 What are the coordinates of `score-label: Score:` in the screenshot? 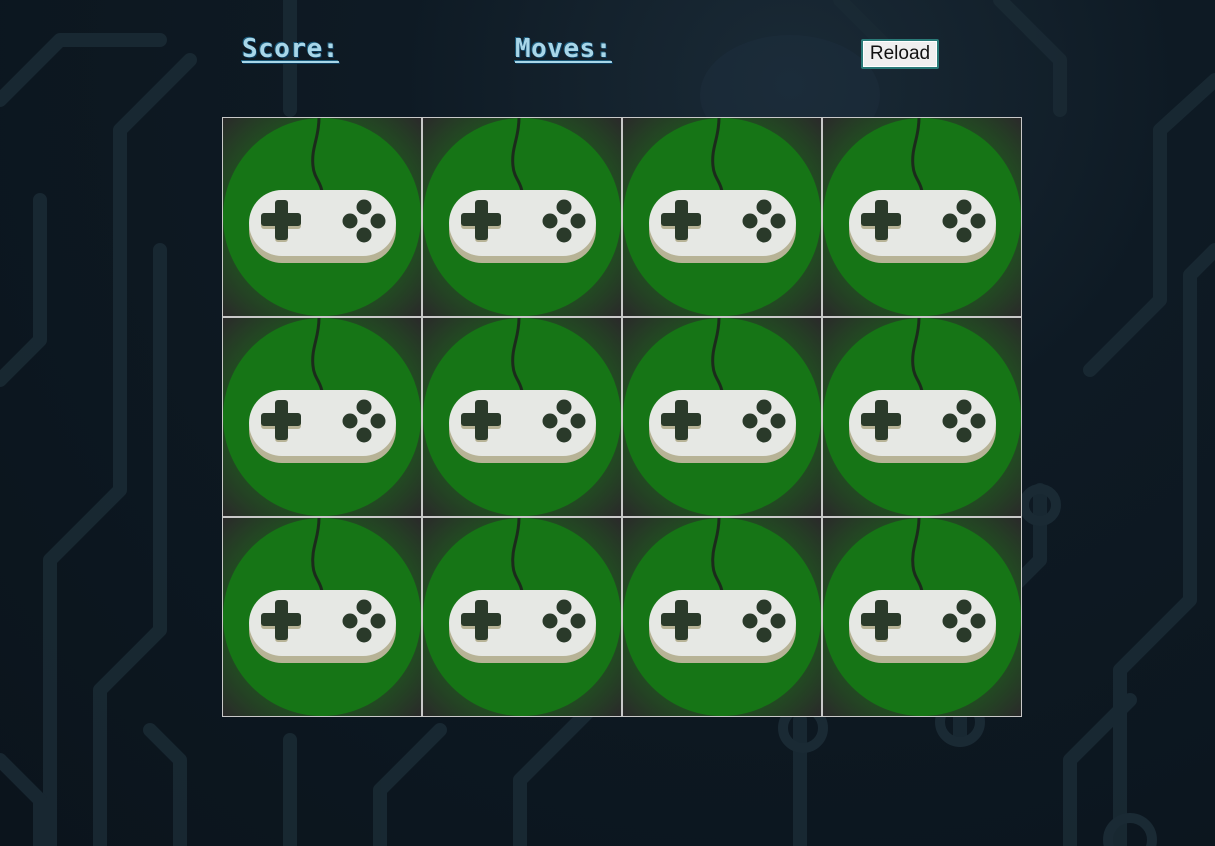 It's located at (290, 49).